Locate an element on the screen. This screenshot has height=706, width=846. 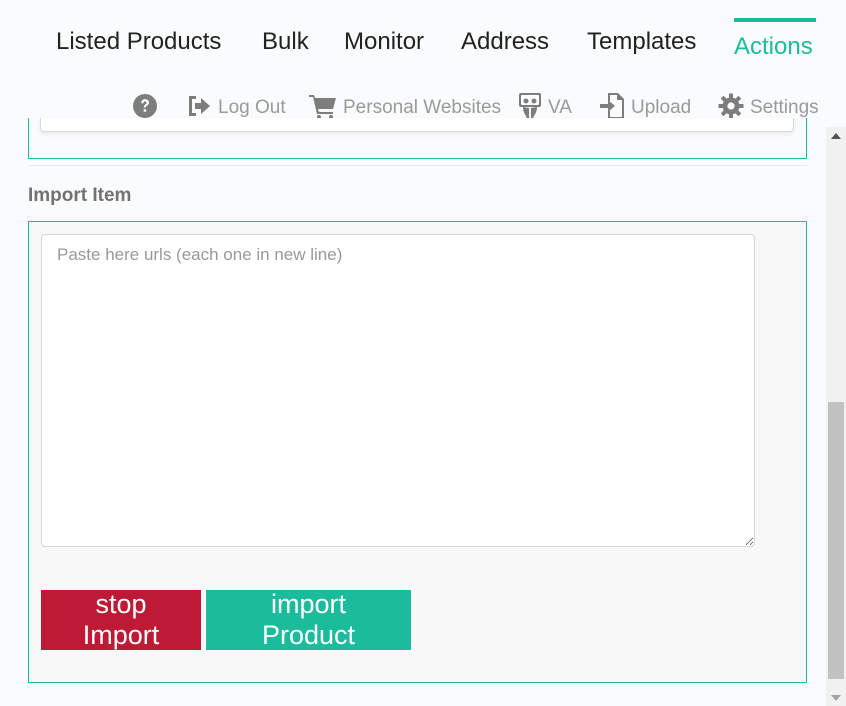
triangle-down-icon is located at coordinates (836, 697).